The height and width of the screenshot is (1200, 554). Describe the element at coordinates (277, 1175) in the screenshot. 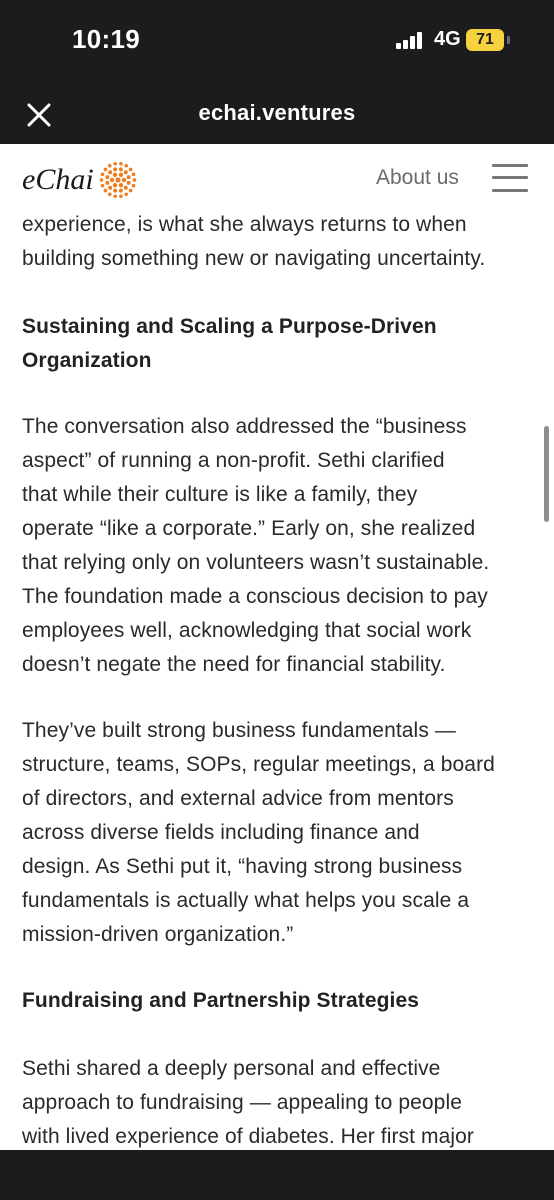

I see `bottom-bar` at that location.